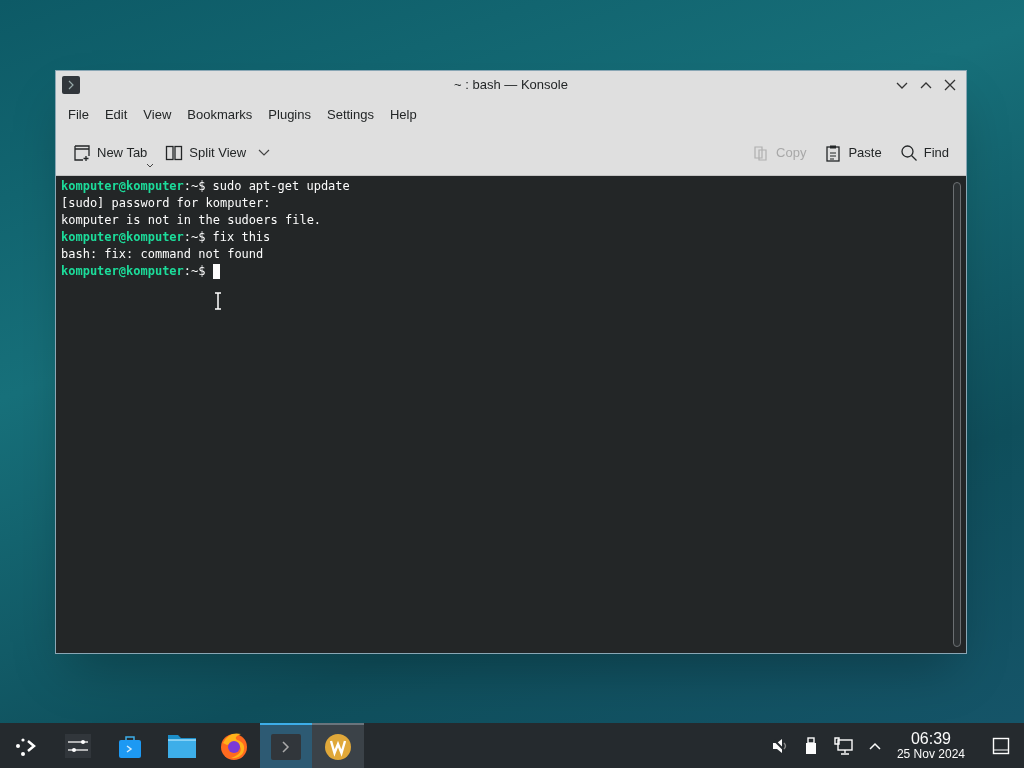 This screenshot has width=1024, height=768. What do you see at coordinates (220, 115) in the screenshot?
I see `menu-item: Bookmarks` at bounding box center [220, 115].